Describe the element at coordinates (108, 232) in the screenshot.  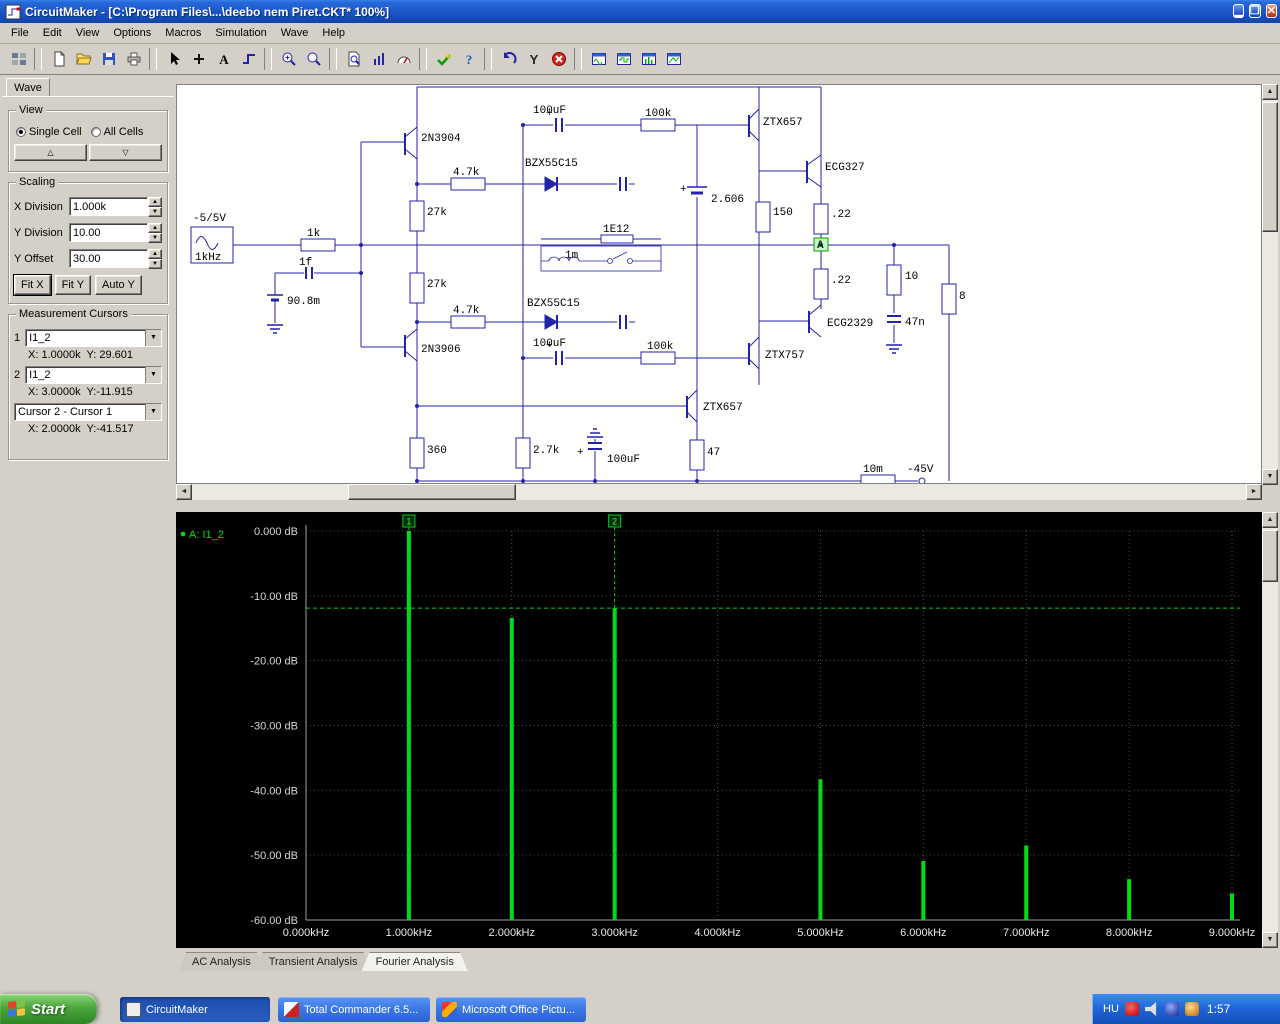
I see `y-division-input` at that location.